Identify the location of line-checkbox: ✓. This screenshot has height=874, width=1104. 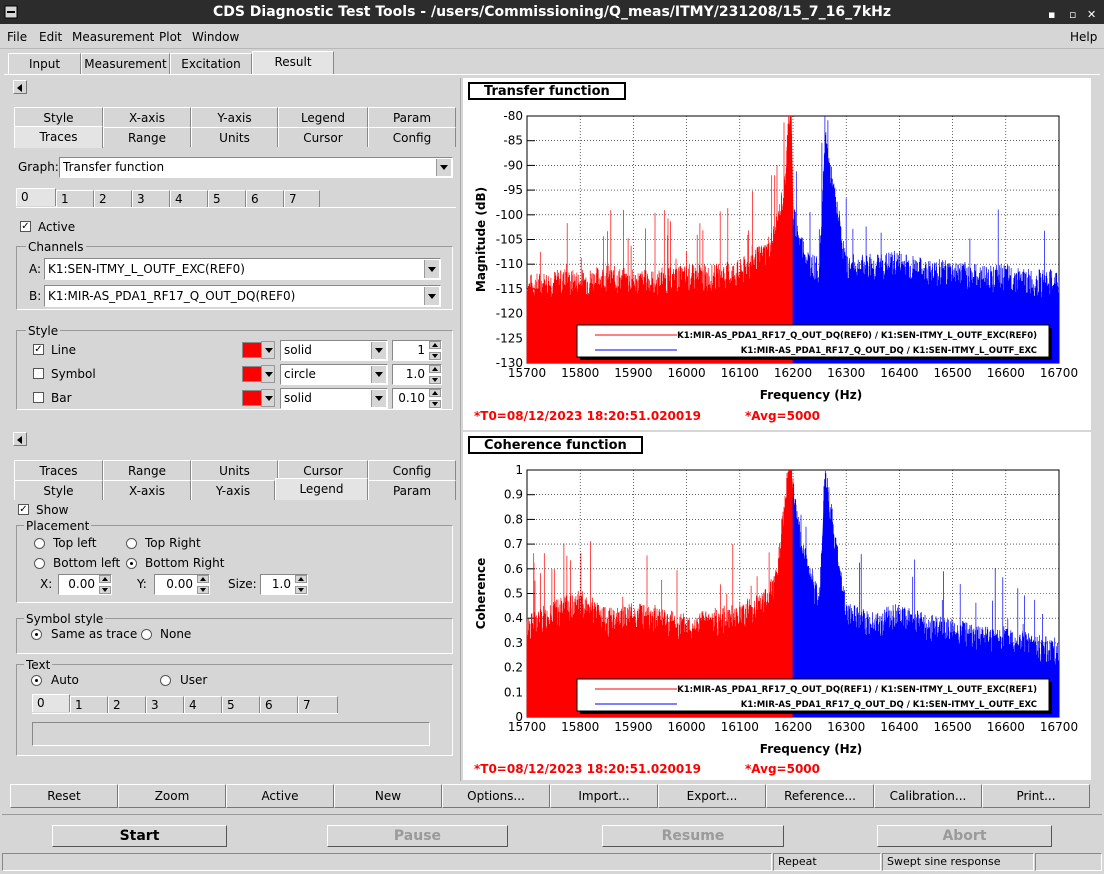
(38, 349).